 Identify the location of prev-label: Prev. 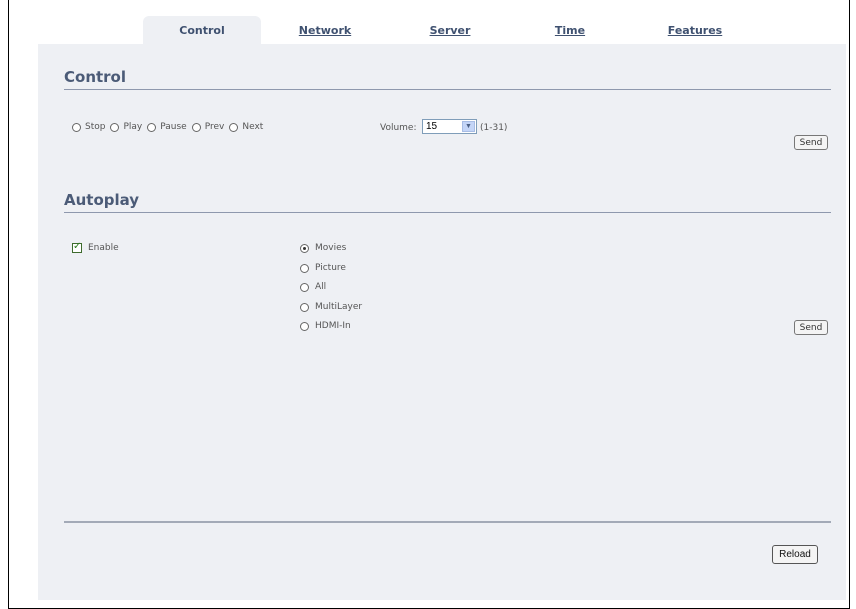
(214, 127).